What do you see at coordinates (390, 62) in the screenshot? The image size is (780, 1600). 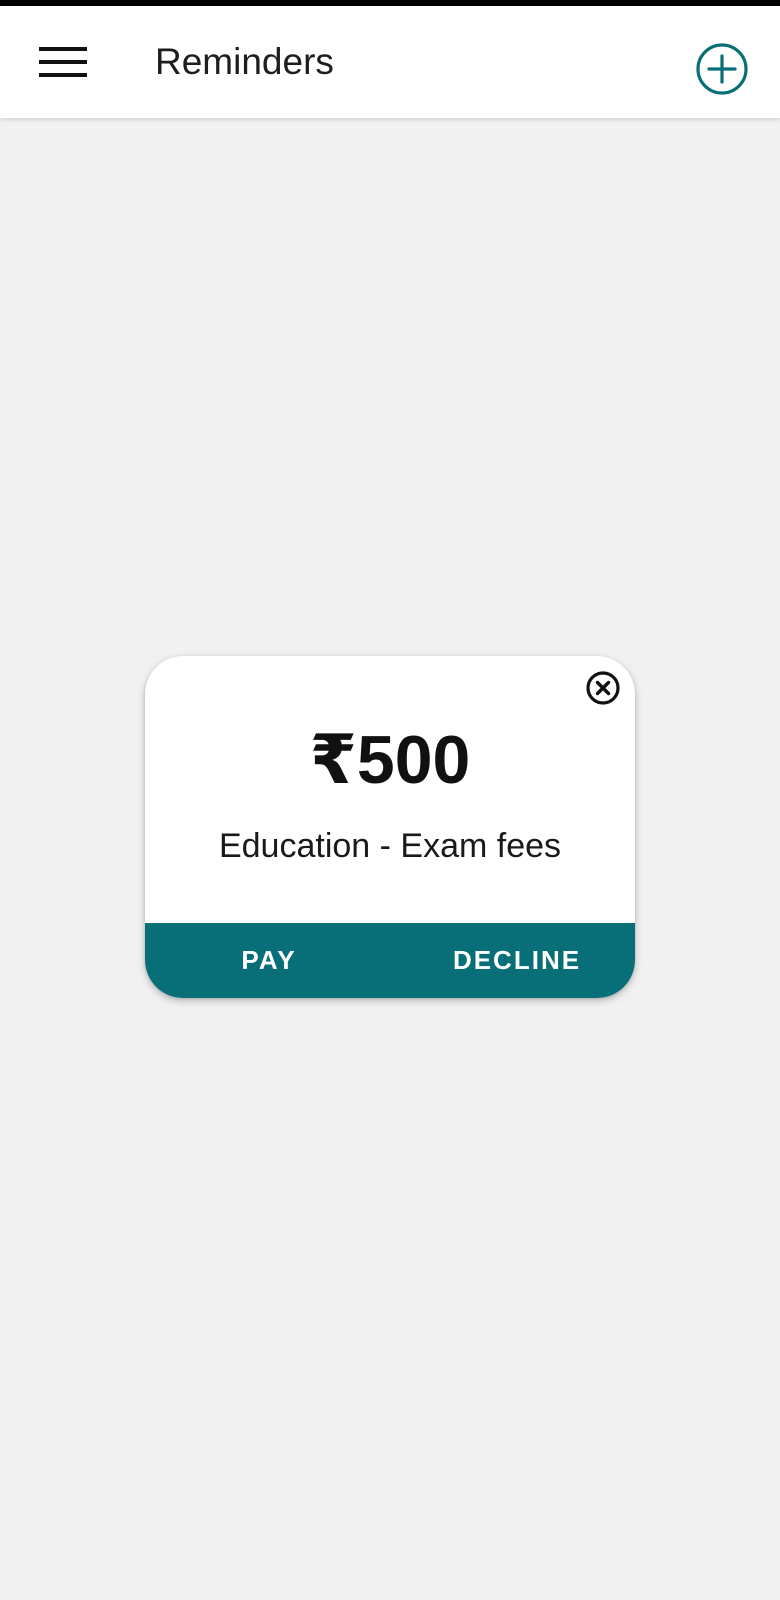 I see `app-bar: Reminders` at bounding box center [390, 62].